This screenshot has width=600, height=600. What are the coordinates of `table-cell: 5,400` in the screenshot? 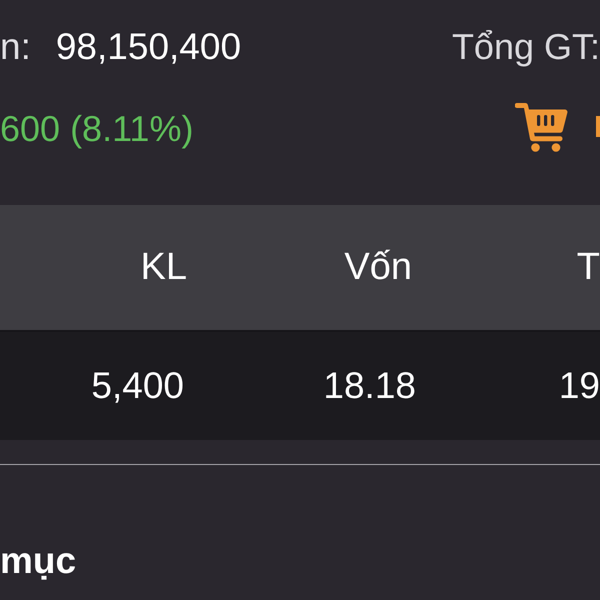 It's located at (137, 386).